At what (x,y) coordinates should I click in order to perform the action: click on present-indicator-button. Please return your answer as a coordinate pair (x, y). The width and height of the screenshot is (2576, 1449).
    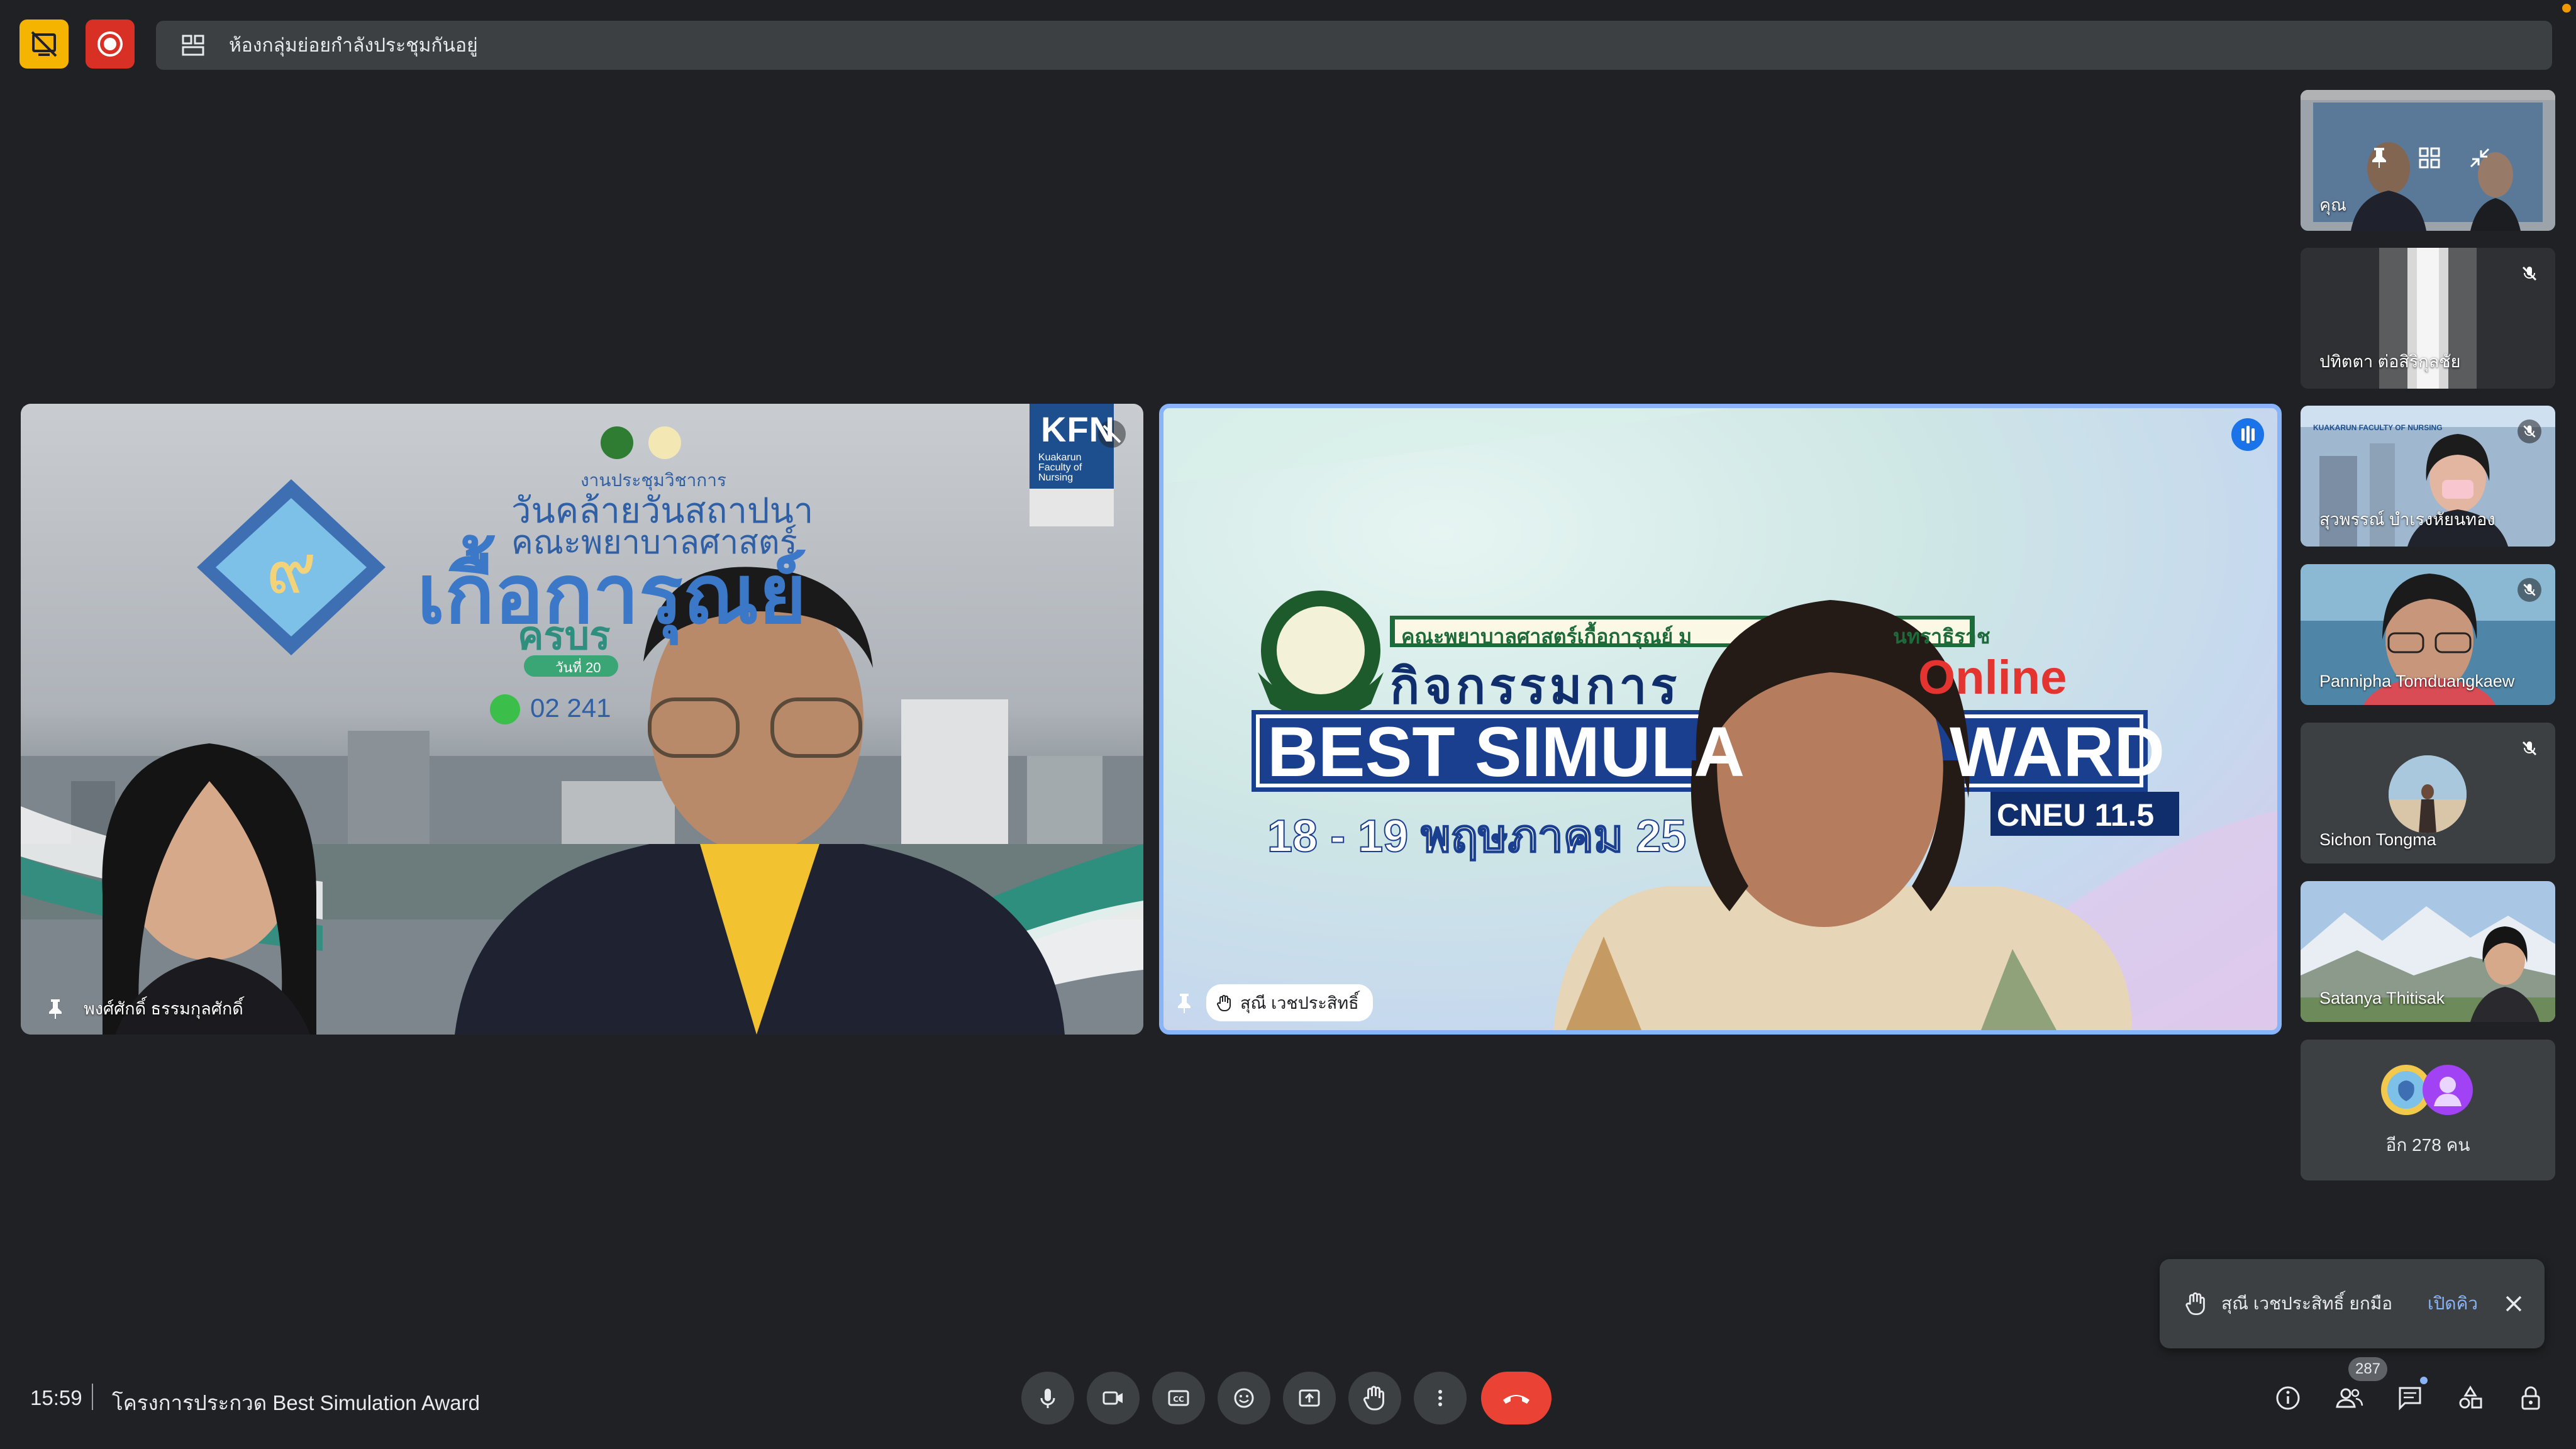
    Looking at the image, I should click on (44, 44).